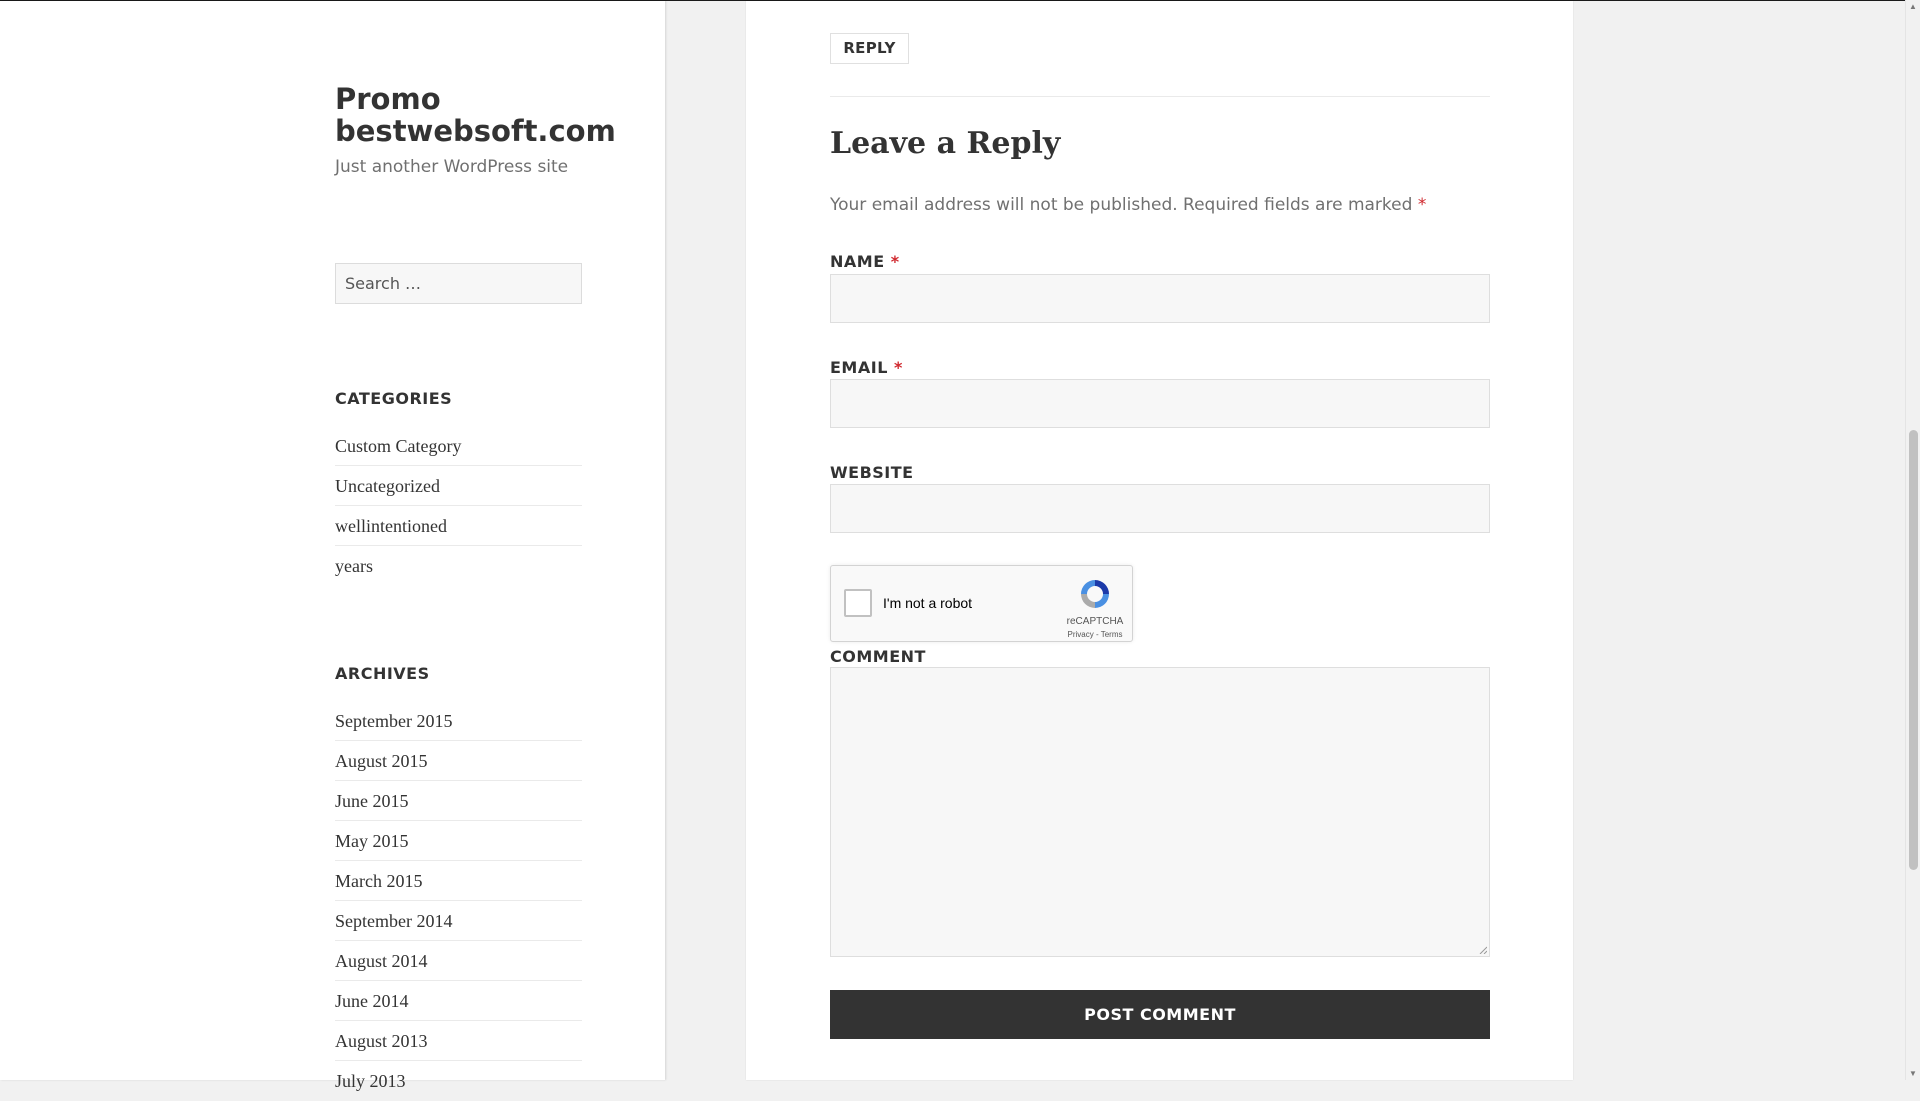  What do you see at coordinates (458, 961) in the screenshot?
I see `archive-link: August 2014` at bounding box center [458, 961].